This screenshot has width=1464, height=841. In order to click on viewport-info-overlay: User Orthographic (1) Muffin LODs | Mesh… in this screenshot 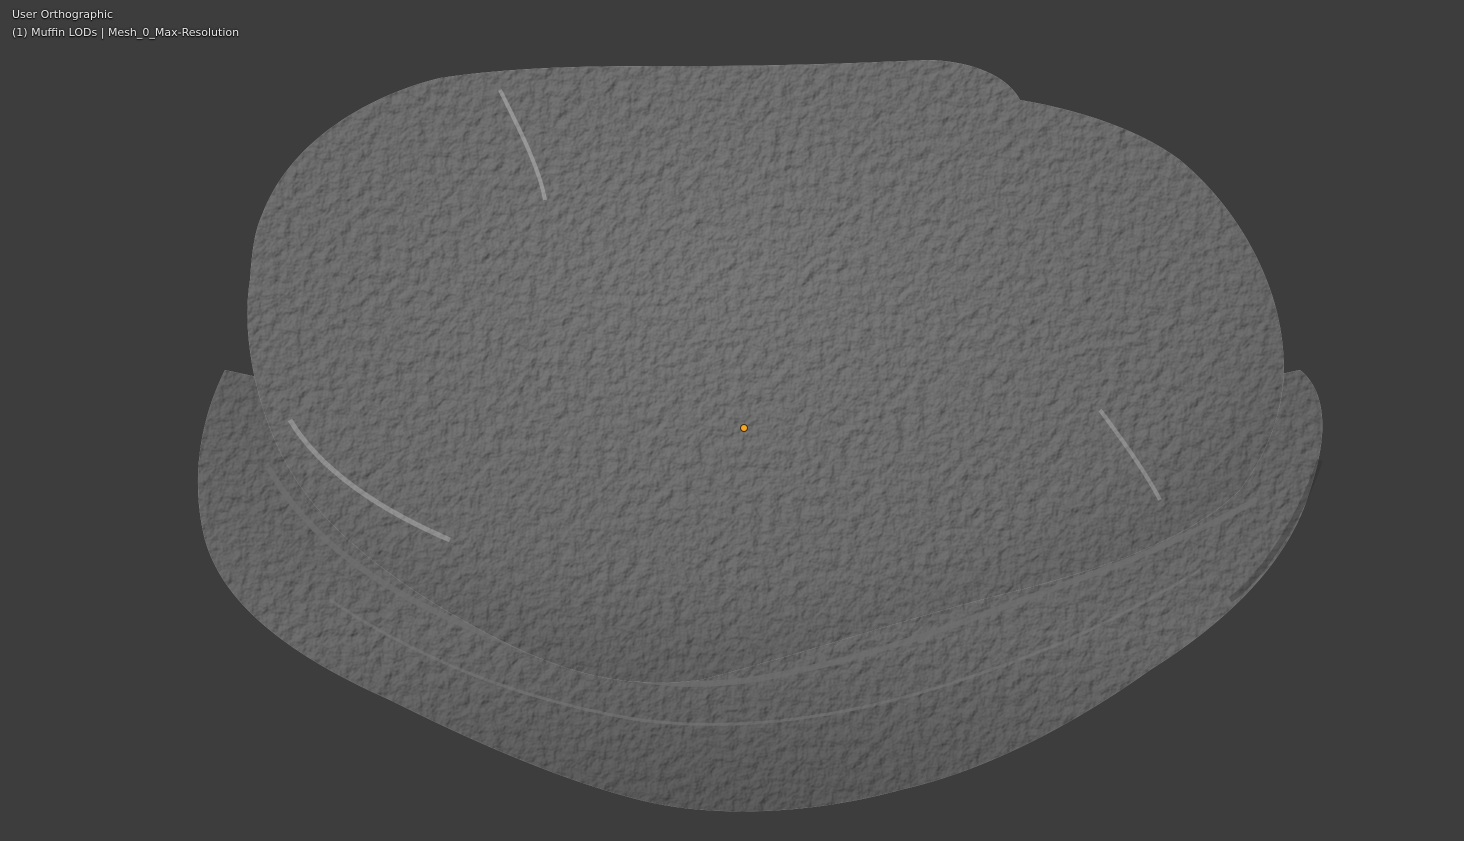, I will do `click(125, 24)`.